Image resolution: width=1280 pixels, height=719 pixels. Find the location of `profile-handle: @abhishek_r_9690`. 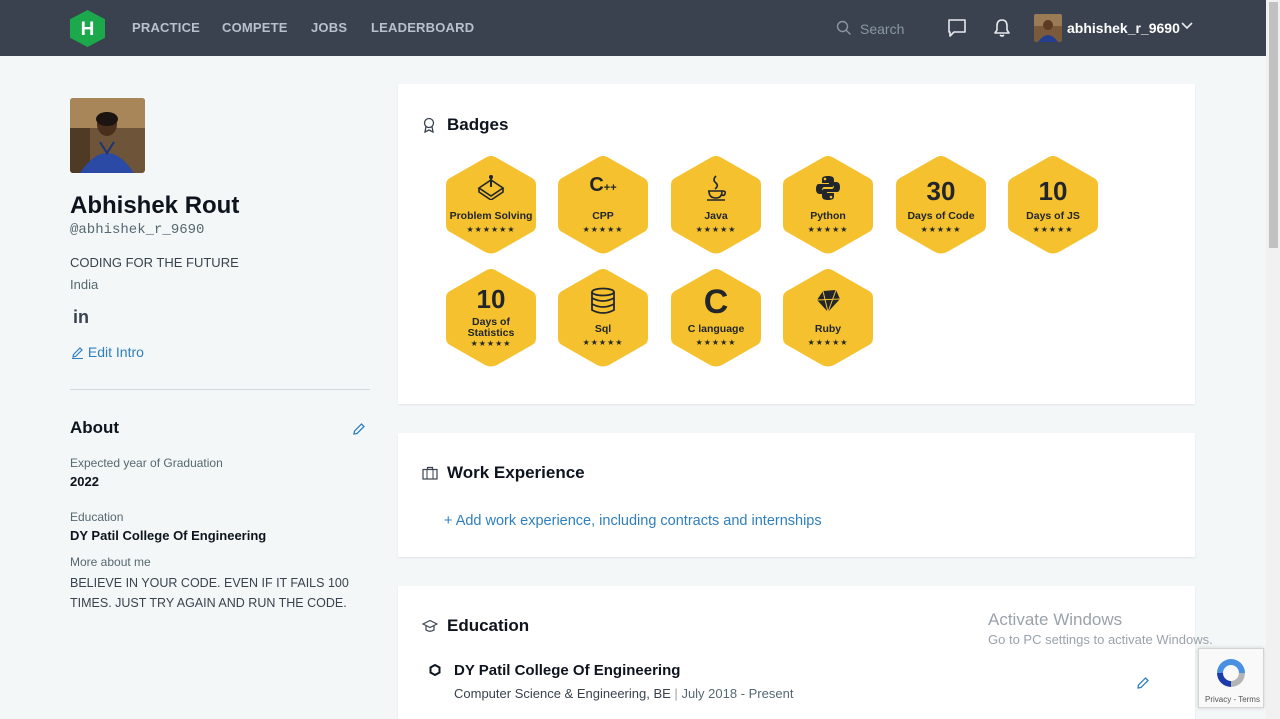

profile-handle: @abhishek_r_9690 is located at coordinates (137, 230).